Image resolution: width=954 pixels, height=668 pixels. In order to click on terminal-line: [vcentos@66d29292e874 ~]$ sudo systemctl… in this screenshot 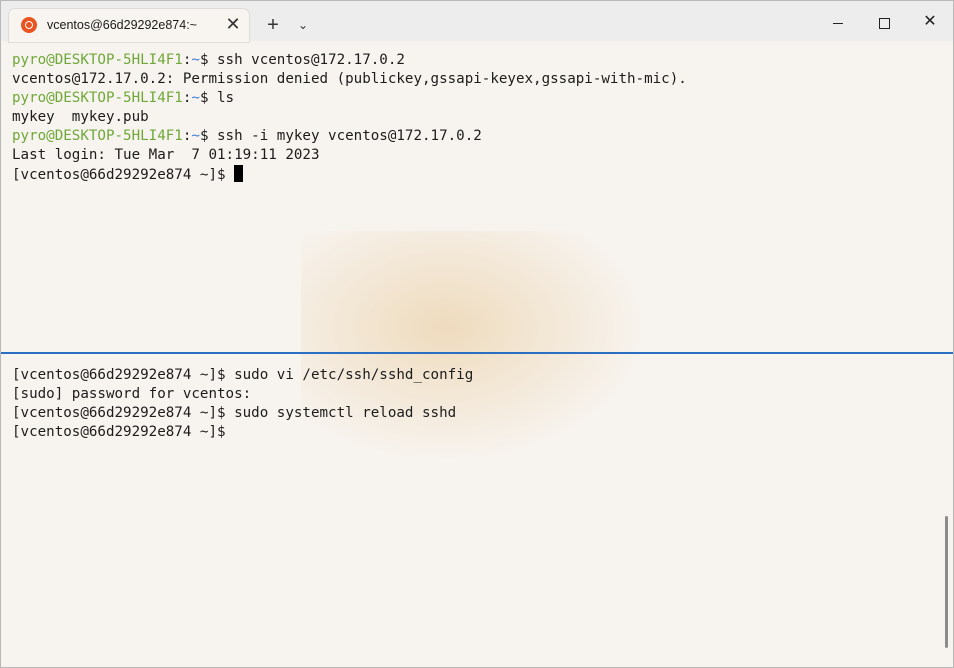, I will do `click(234, 413)`.